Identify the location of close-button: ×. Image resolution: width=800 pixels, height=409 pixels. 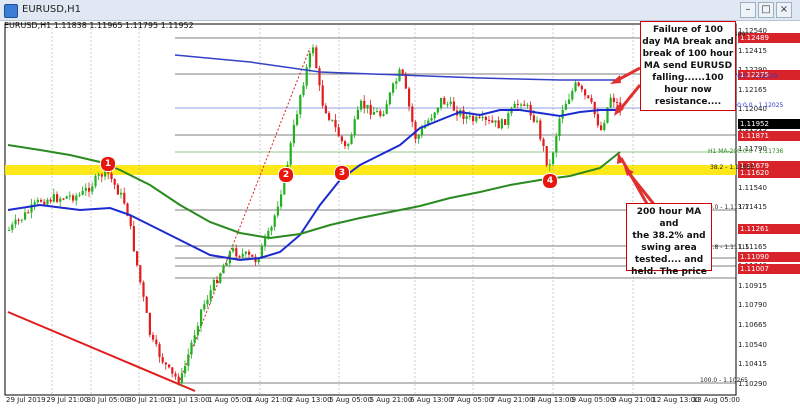
(784, 10).